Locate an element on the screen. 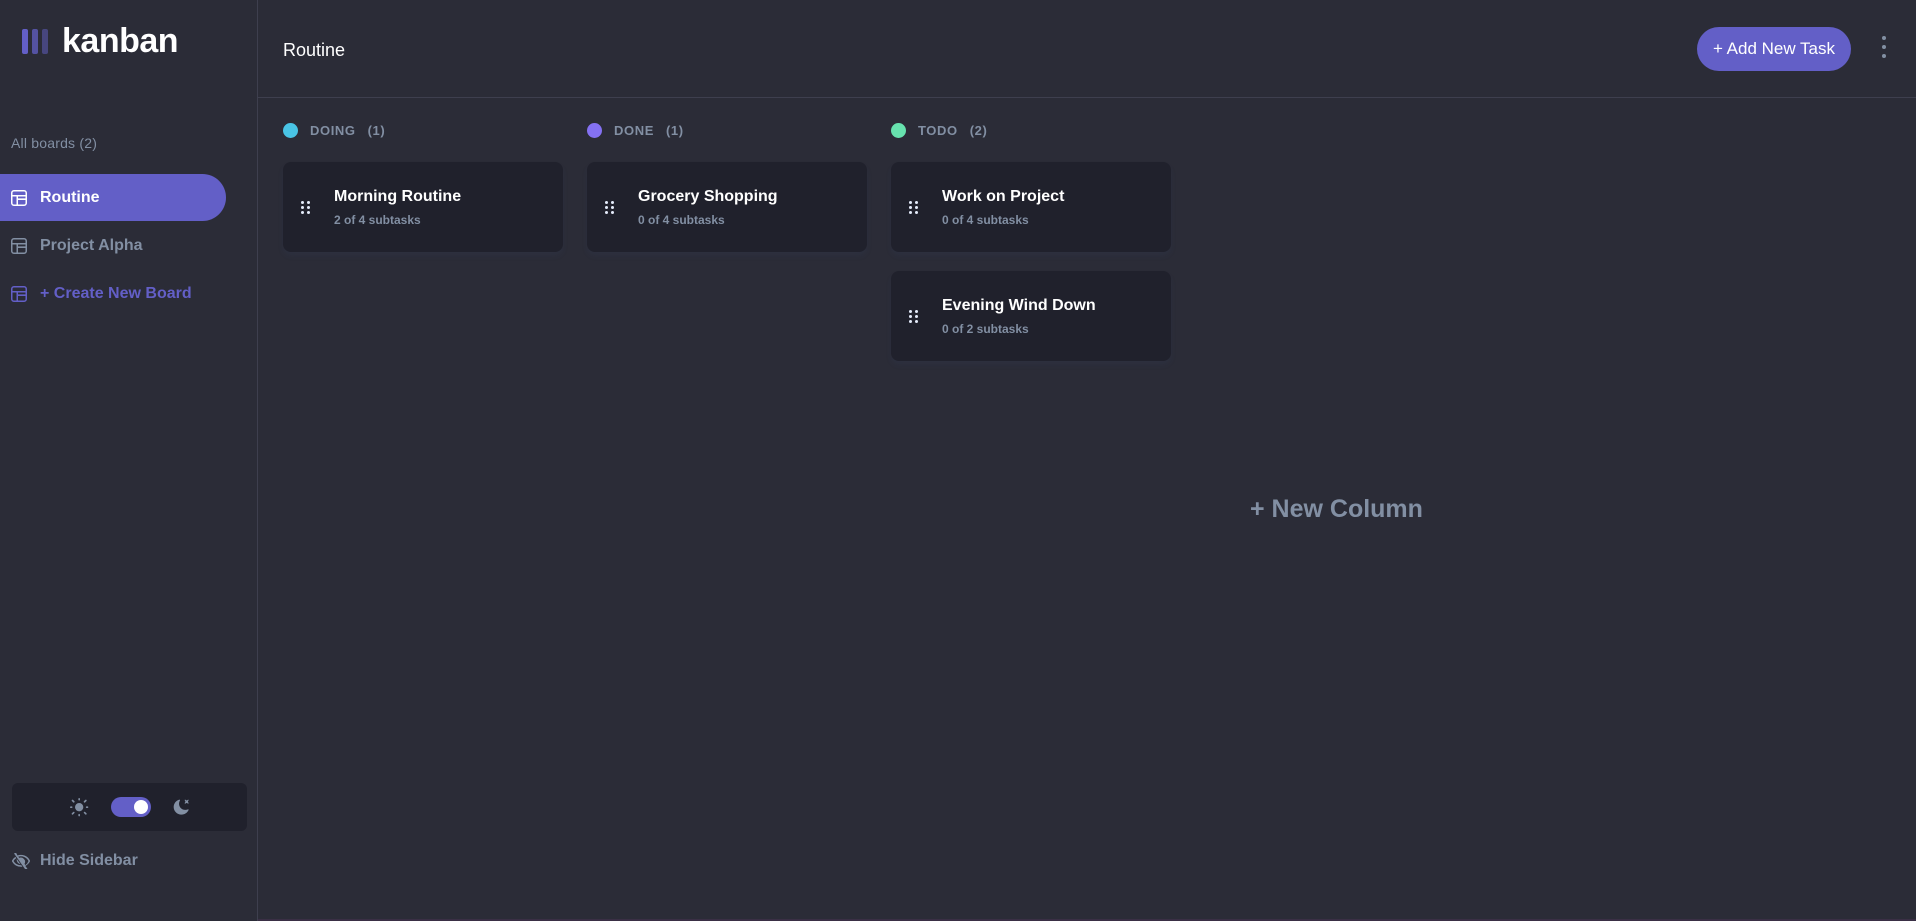 The height and width of the screenshot is (921, 1916). moon-icon is located at coordinates (181, 807).